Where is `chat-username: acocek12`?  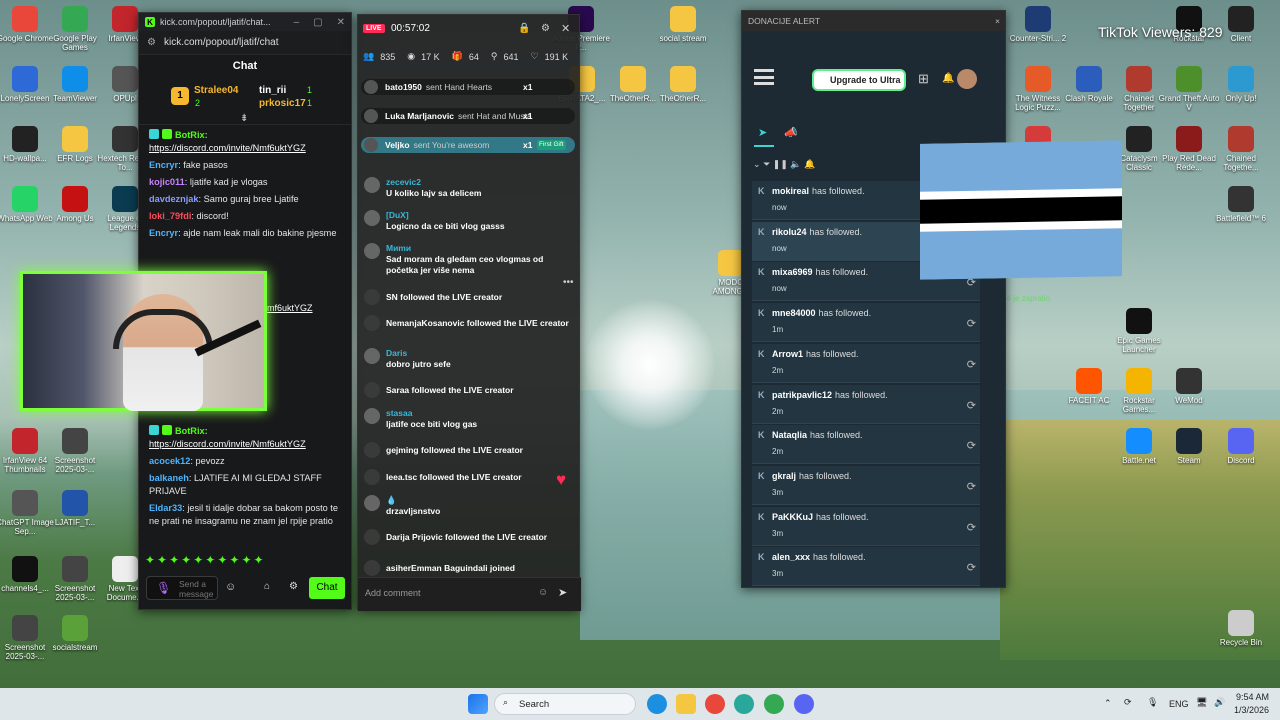 chat-username: acocek12 is located at coordinates (169, 461).